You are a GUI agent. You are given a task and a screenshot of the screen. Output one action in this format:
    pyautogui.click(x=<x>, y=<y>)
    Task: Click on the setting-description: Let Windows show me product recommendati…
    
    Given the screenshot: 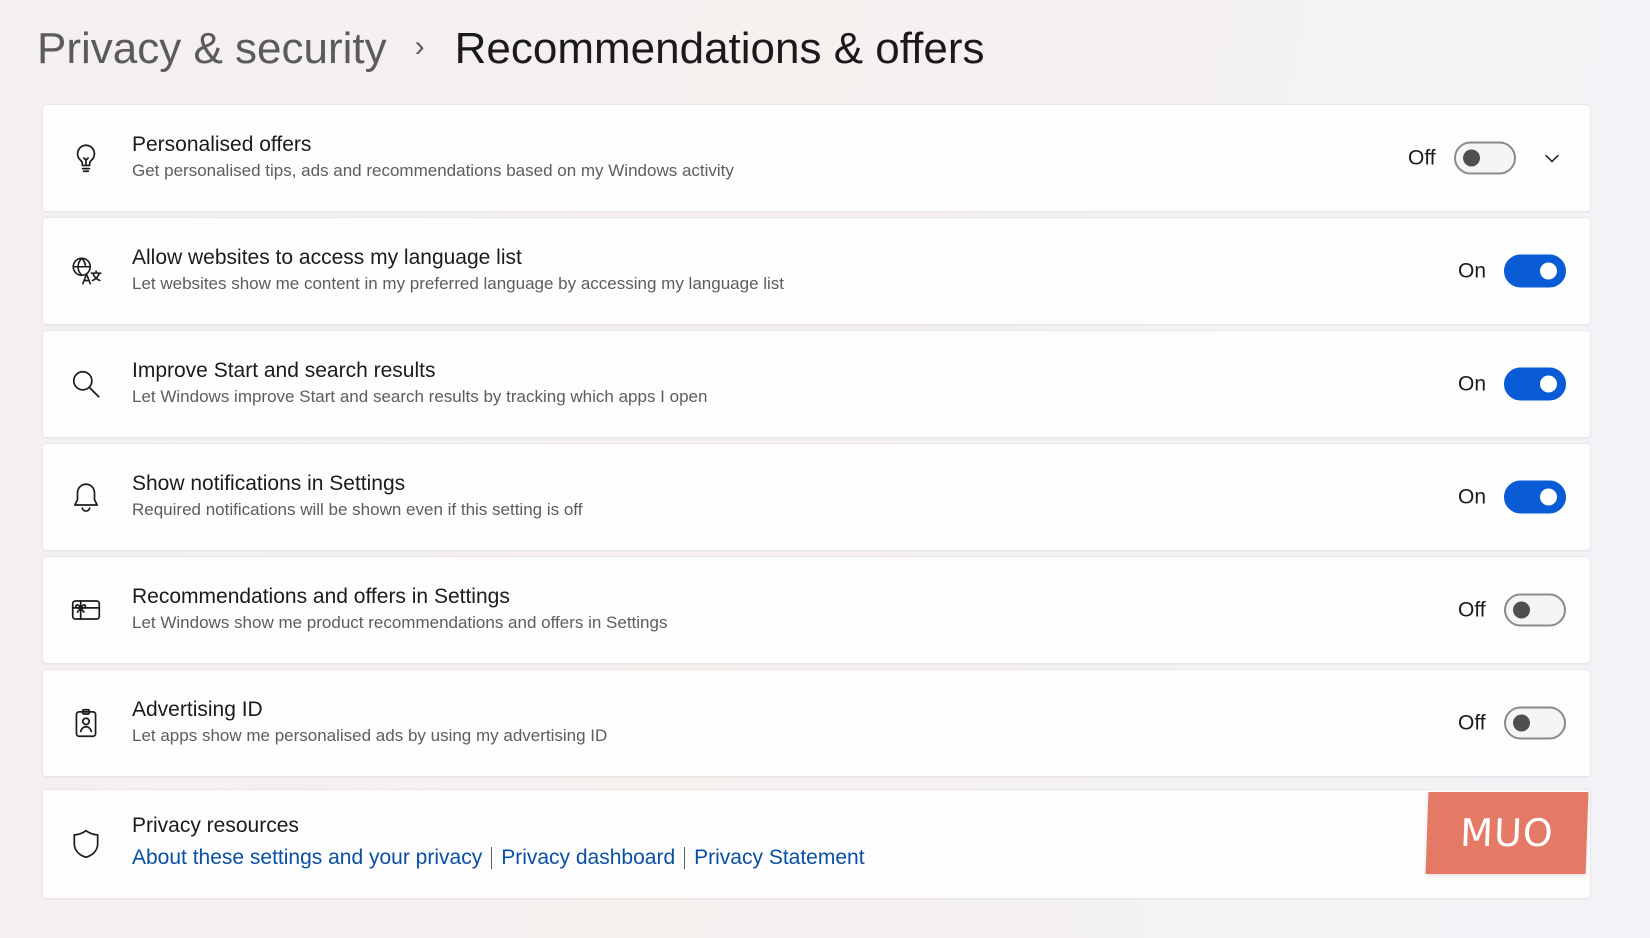 What is the action you would take?
    pyautogui.click(x=400, y=622)
    